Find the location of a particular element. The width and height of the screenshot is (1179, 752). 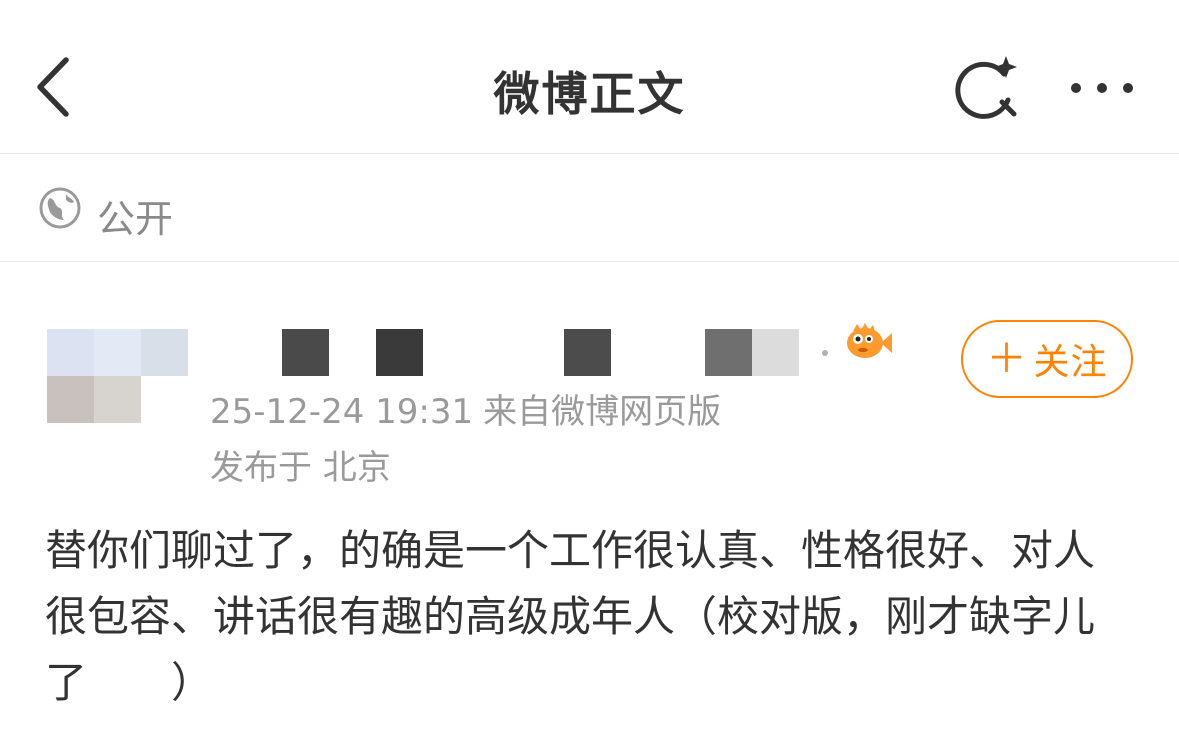

separator-dot is located at coordinates (825, 353).